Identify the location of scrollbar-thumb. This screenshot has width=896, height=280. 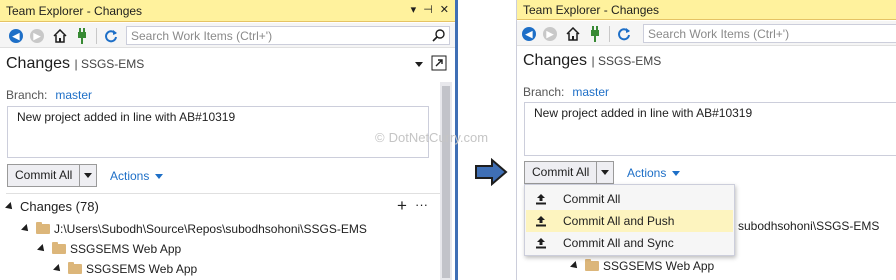
(446, 182).